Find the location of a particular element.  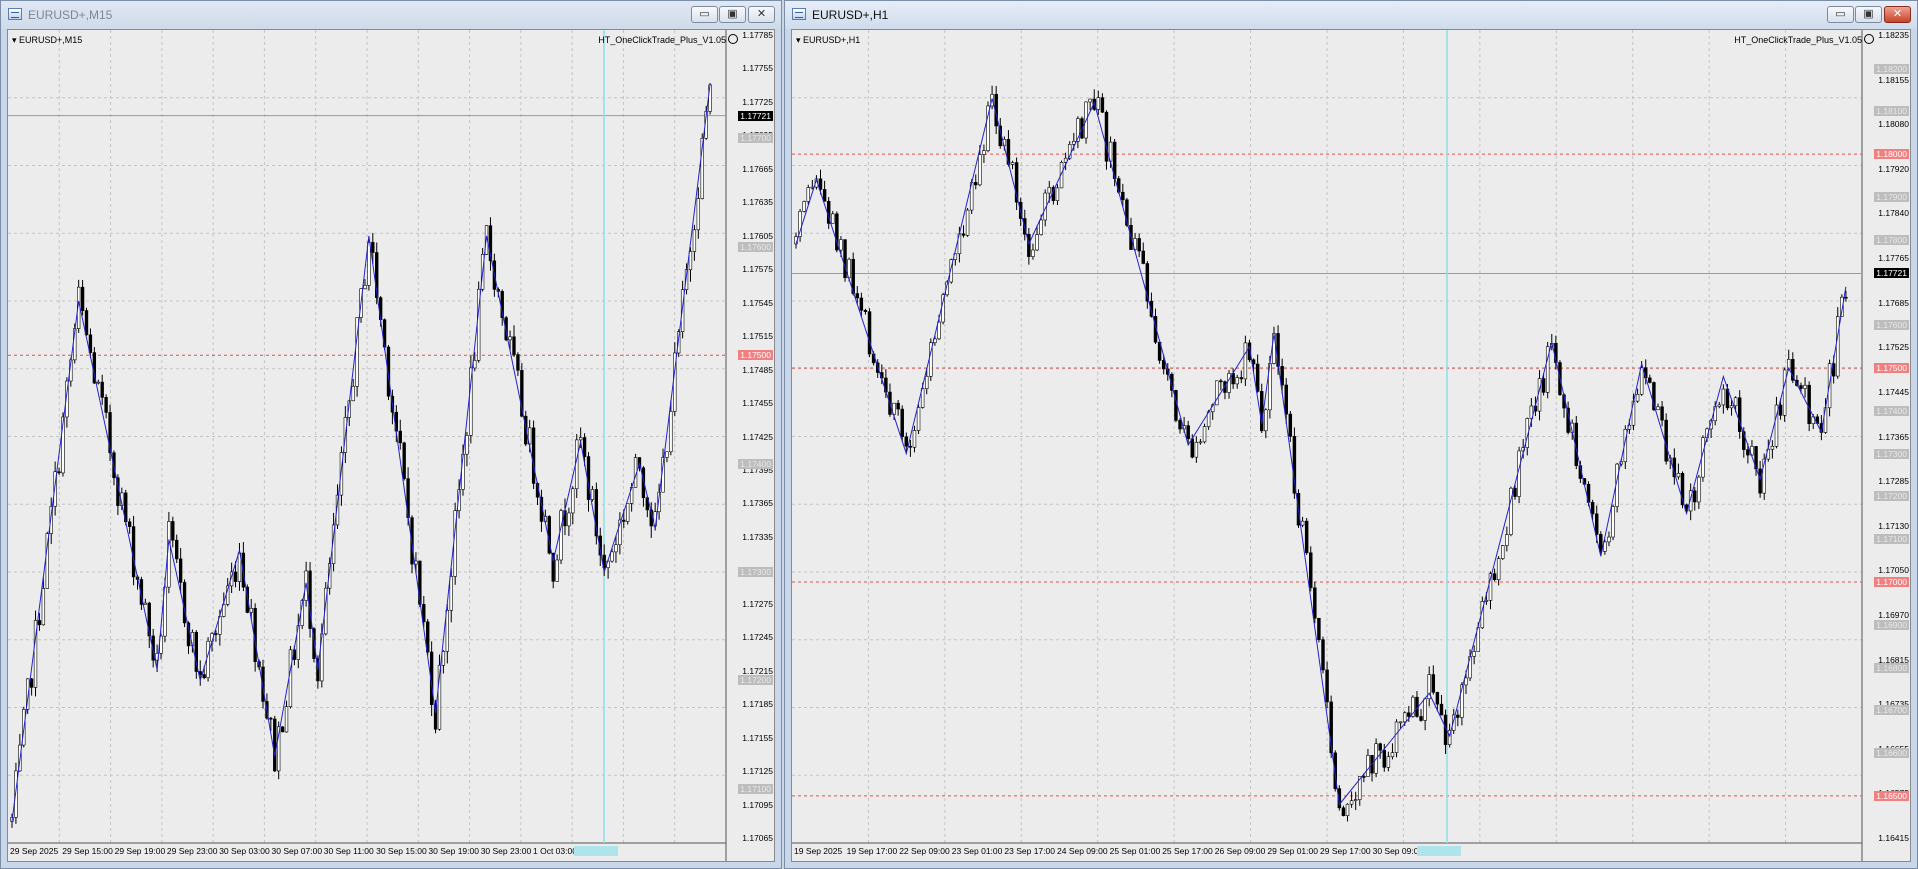

time-axis-label: 30 Sep 11:00 is located at coordinates (348, 851).